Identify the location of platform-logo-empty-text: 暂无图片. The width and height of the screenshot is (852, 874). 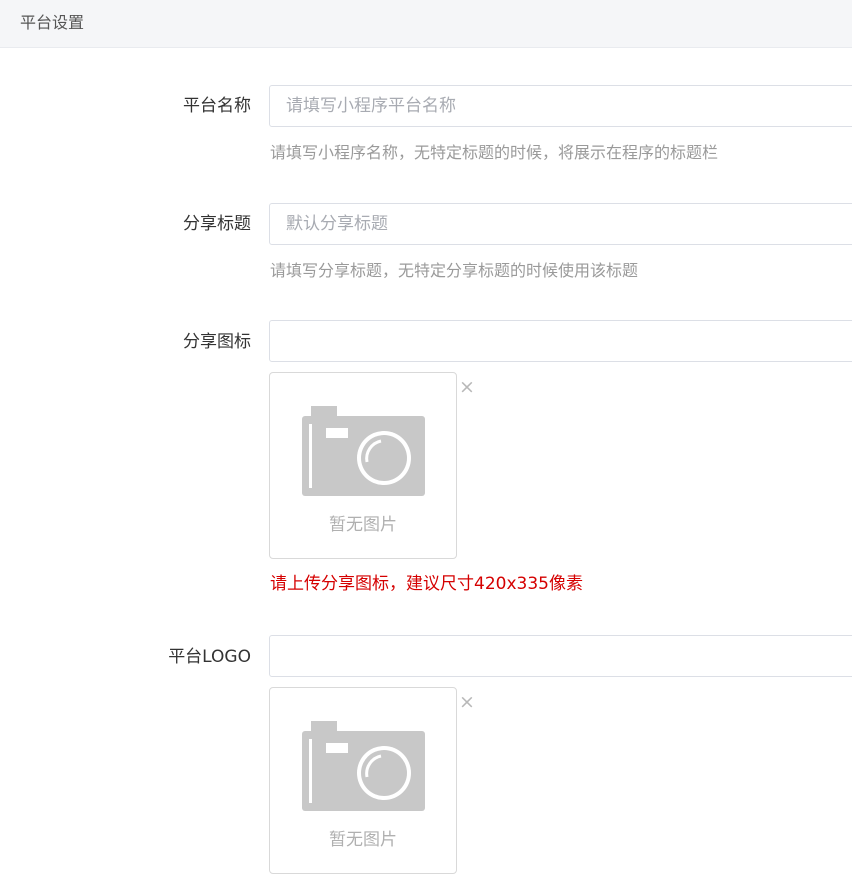
(363, 840).